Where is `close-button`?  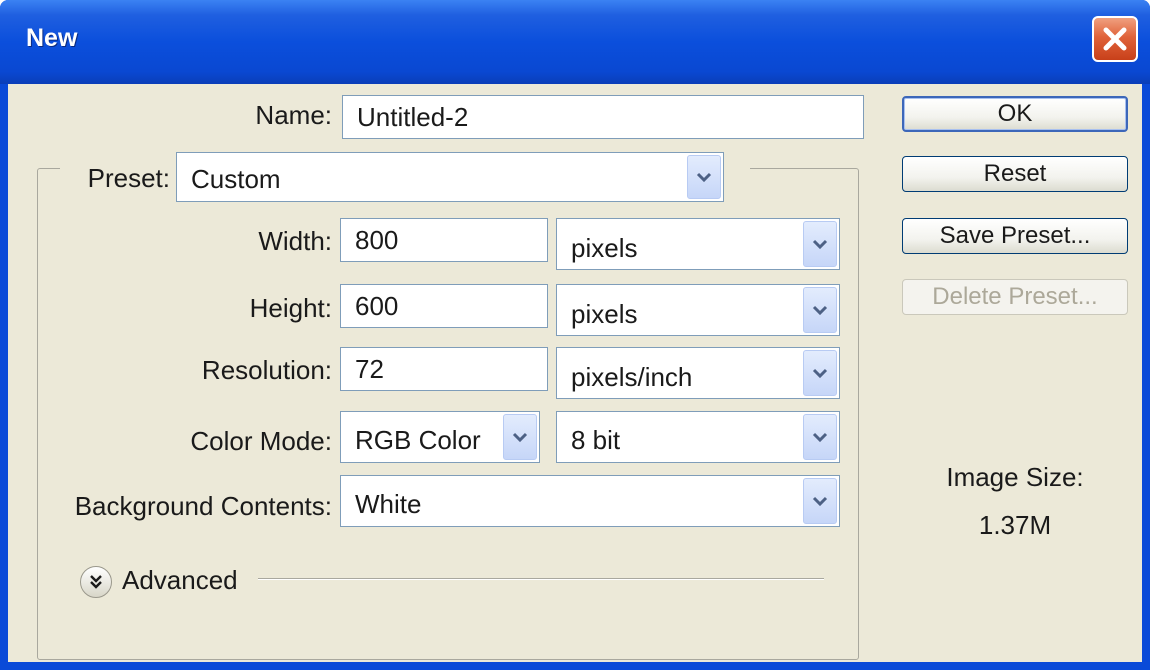 close-button is located at coordinates (1115, 39).